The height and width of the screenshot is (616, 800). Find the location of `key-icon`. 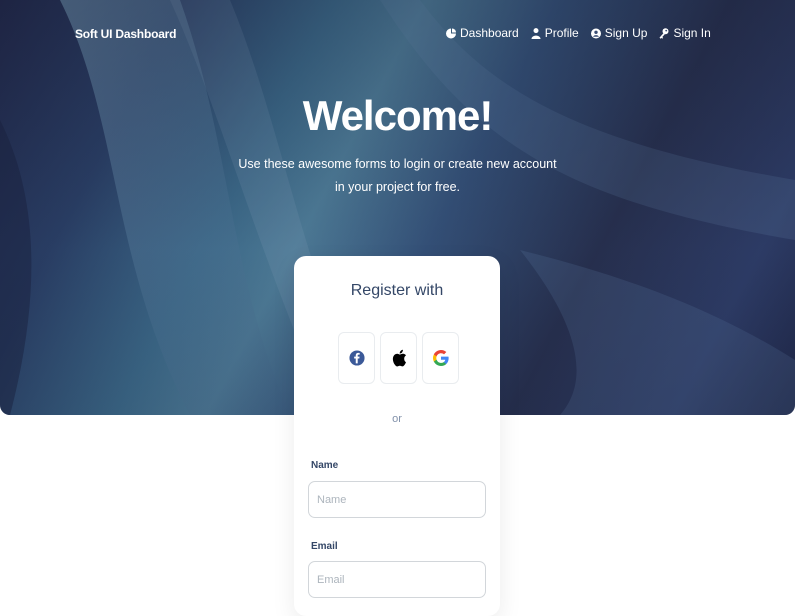

key-icon is located at coordinates (664, 33).